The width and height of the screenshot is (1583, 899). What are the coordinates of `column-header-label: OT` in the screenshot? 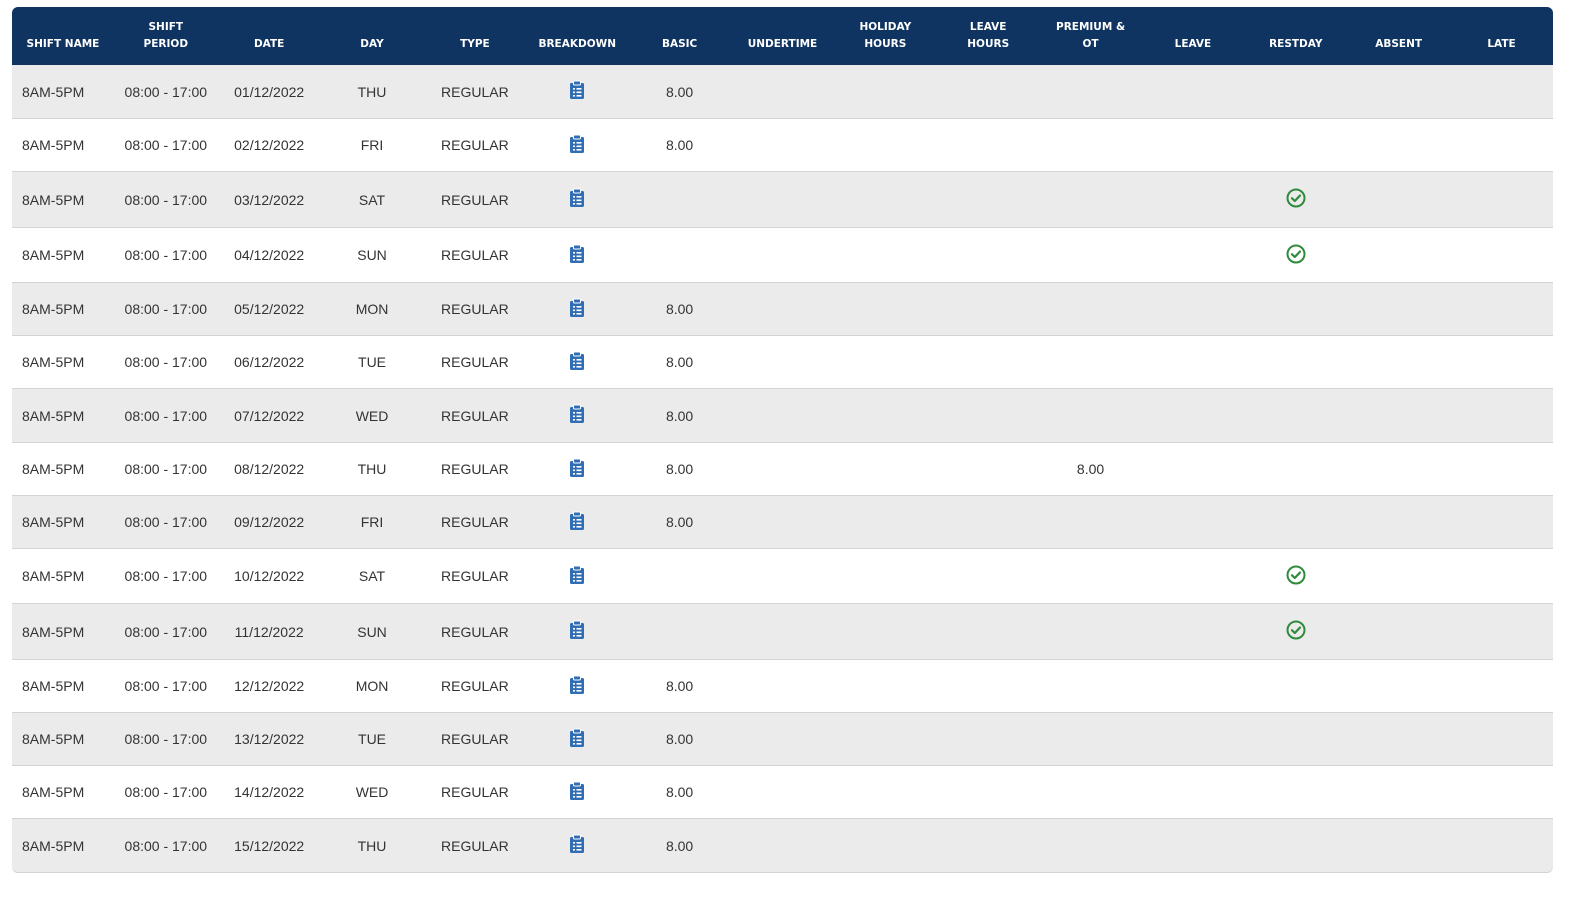 It's located at (1090, 44).